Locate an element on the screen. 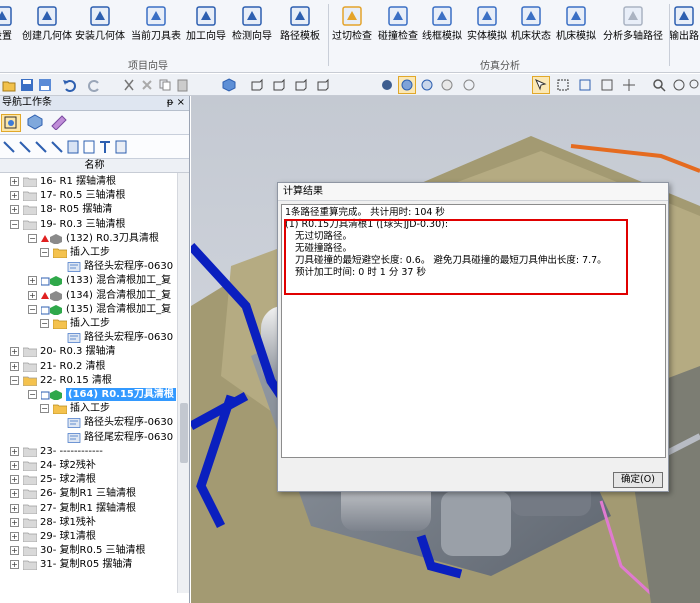 The height and width of the screenshot is (603, 700). tab-operations is located at coordinates (11, 123).